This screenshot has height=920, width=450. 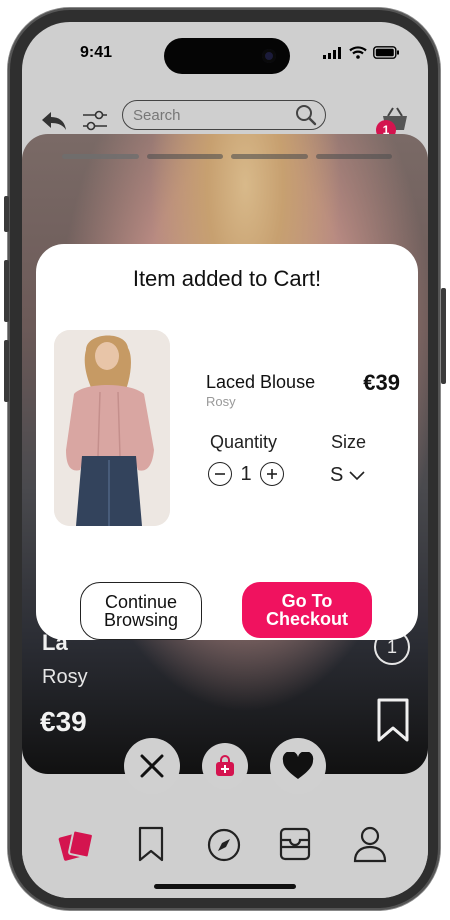 I want to click on plus-icon, so click(x=272, y=474).